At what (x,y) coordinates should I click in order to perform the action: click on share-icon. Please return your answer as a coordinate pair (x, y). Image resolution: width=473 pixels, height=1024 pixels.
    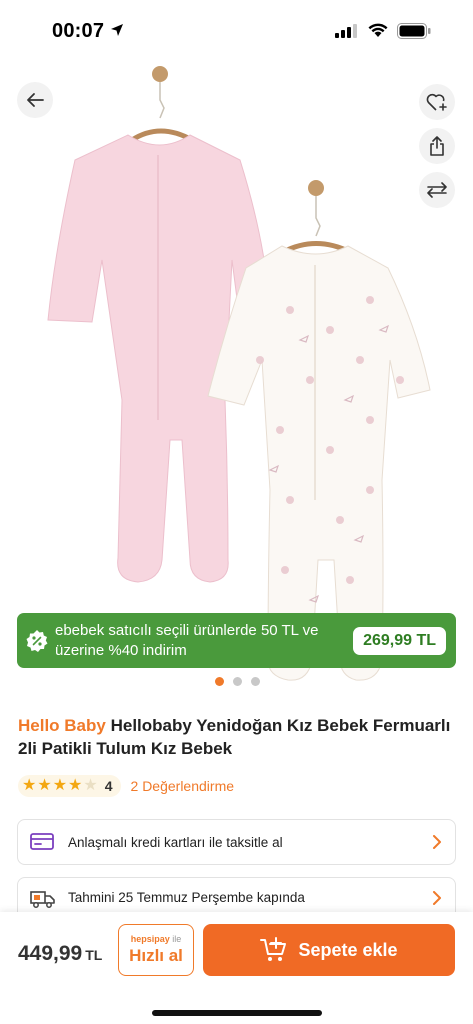
    Looking at the image, I should click on (437, 146).